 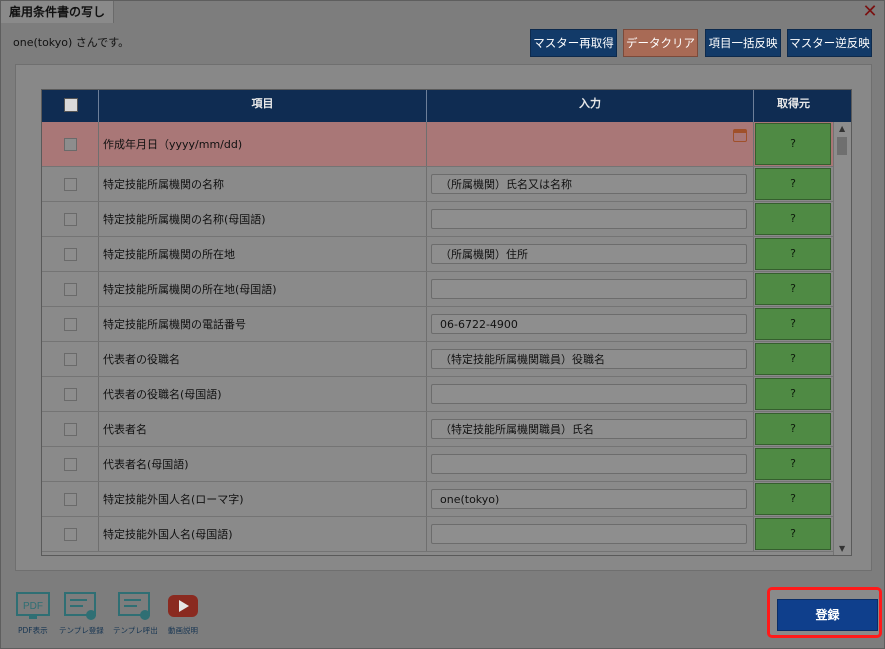 I want to click on calendar-icon, so click(x=740, y=135).